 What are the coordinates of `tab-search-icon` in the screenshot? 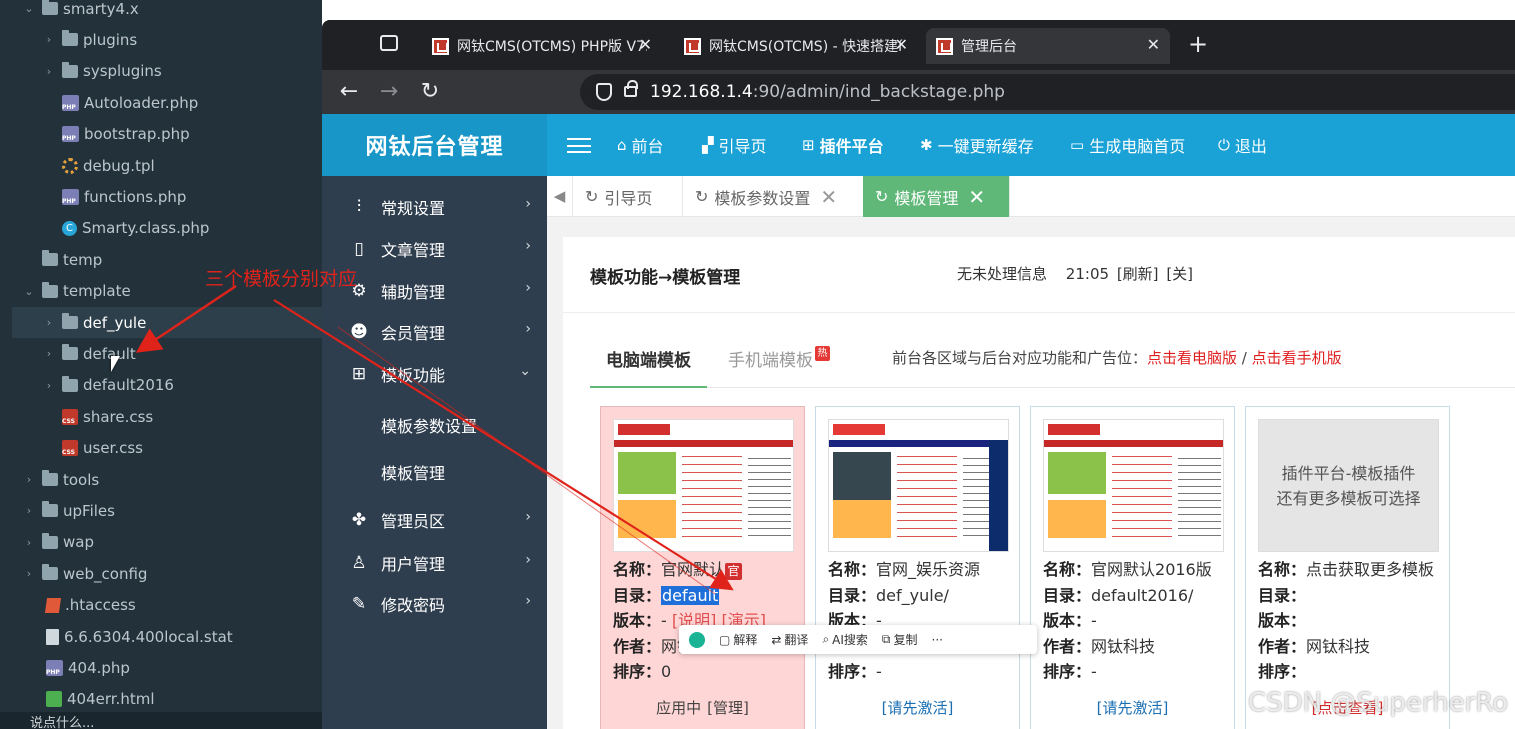 It's located at (389, 43).